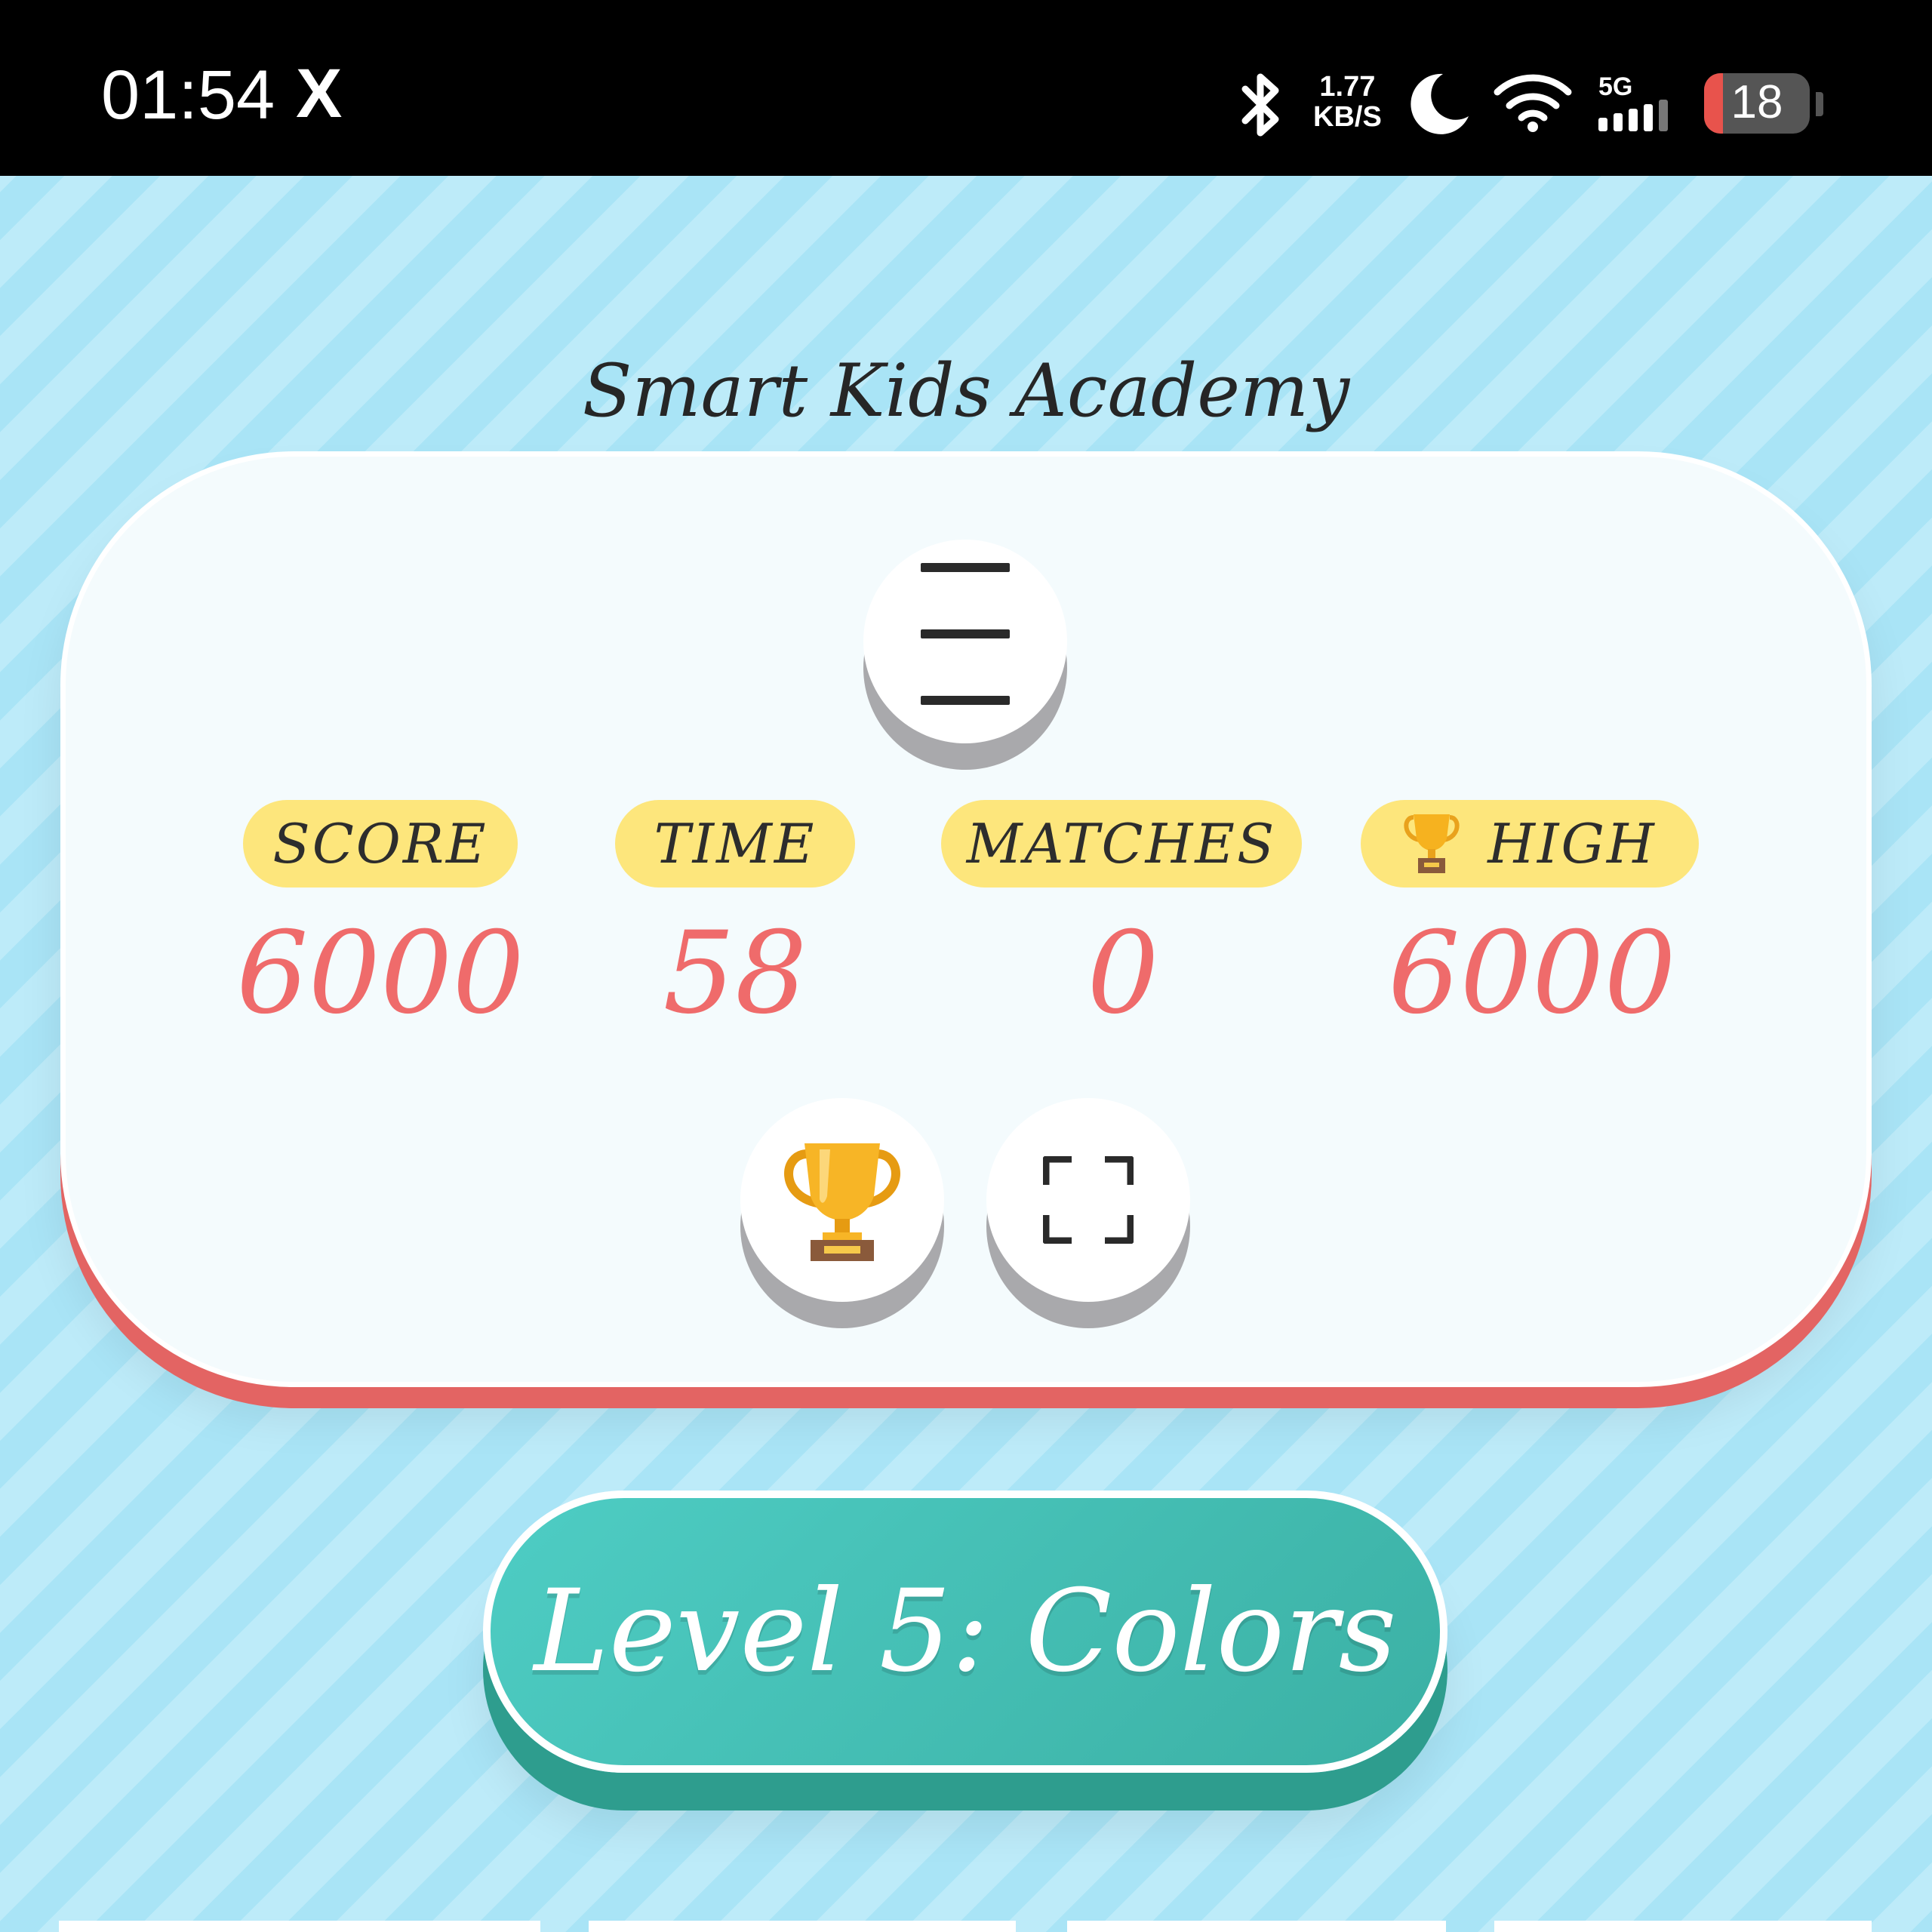  I want to click on high-label-text: HIGH, so click(1572, 843).